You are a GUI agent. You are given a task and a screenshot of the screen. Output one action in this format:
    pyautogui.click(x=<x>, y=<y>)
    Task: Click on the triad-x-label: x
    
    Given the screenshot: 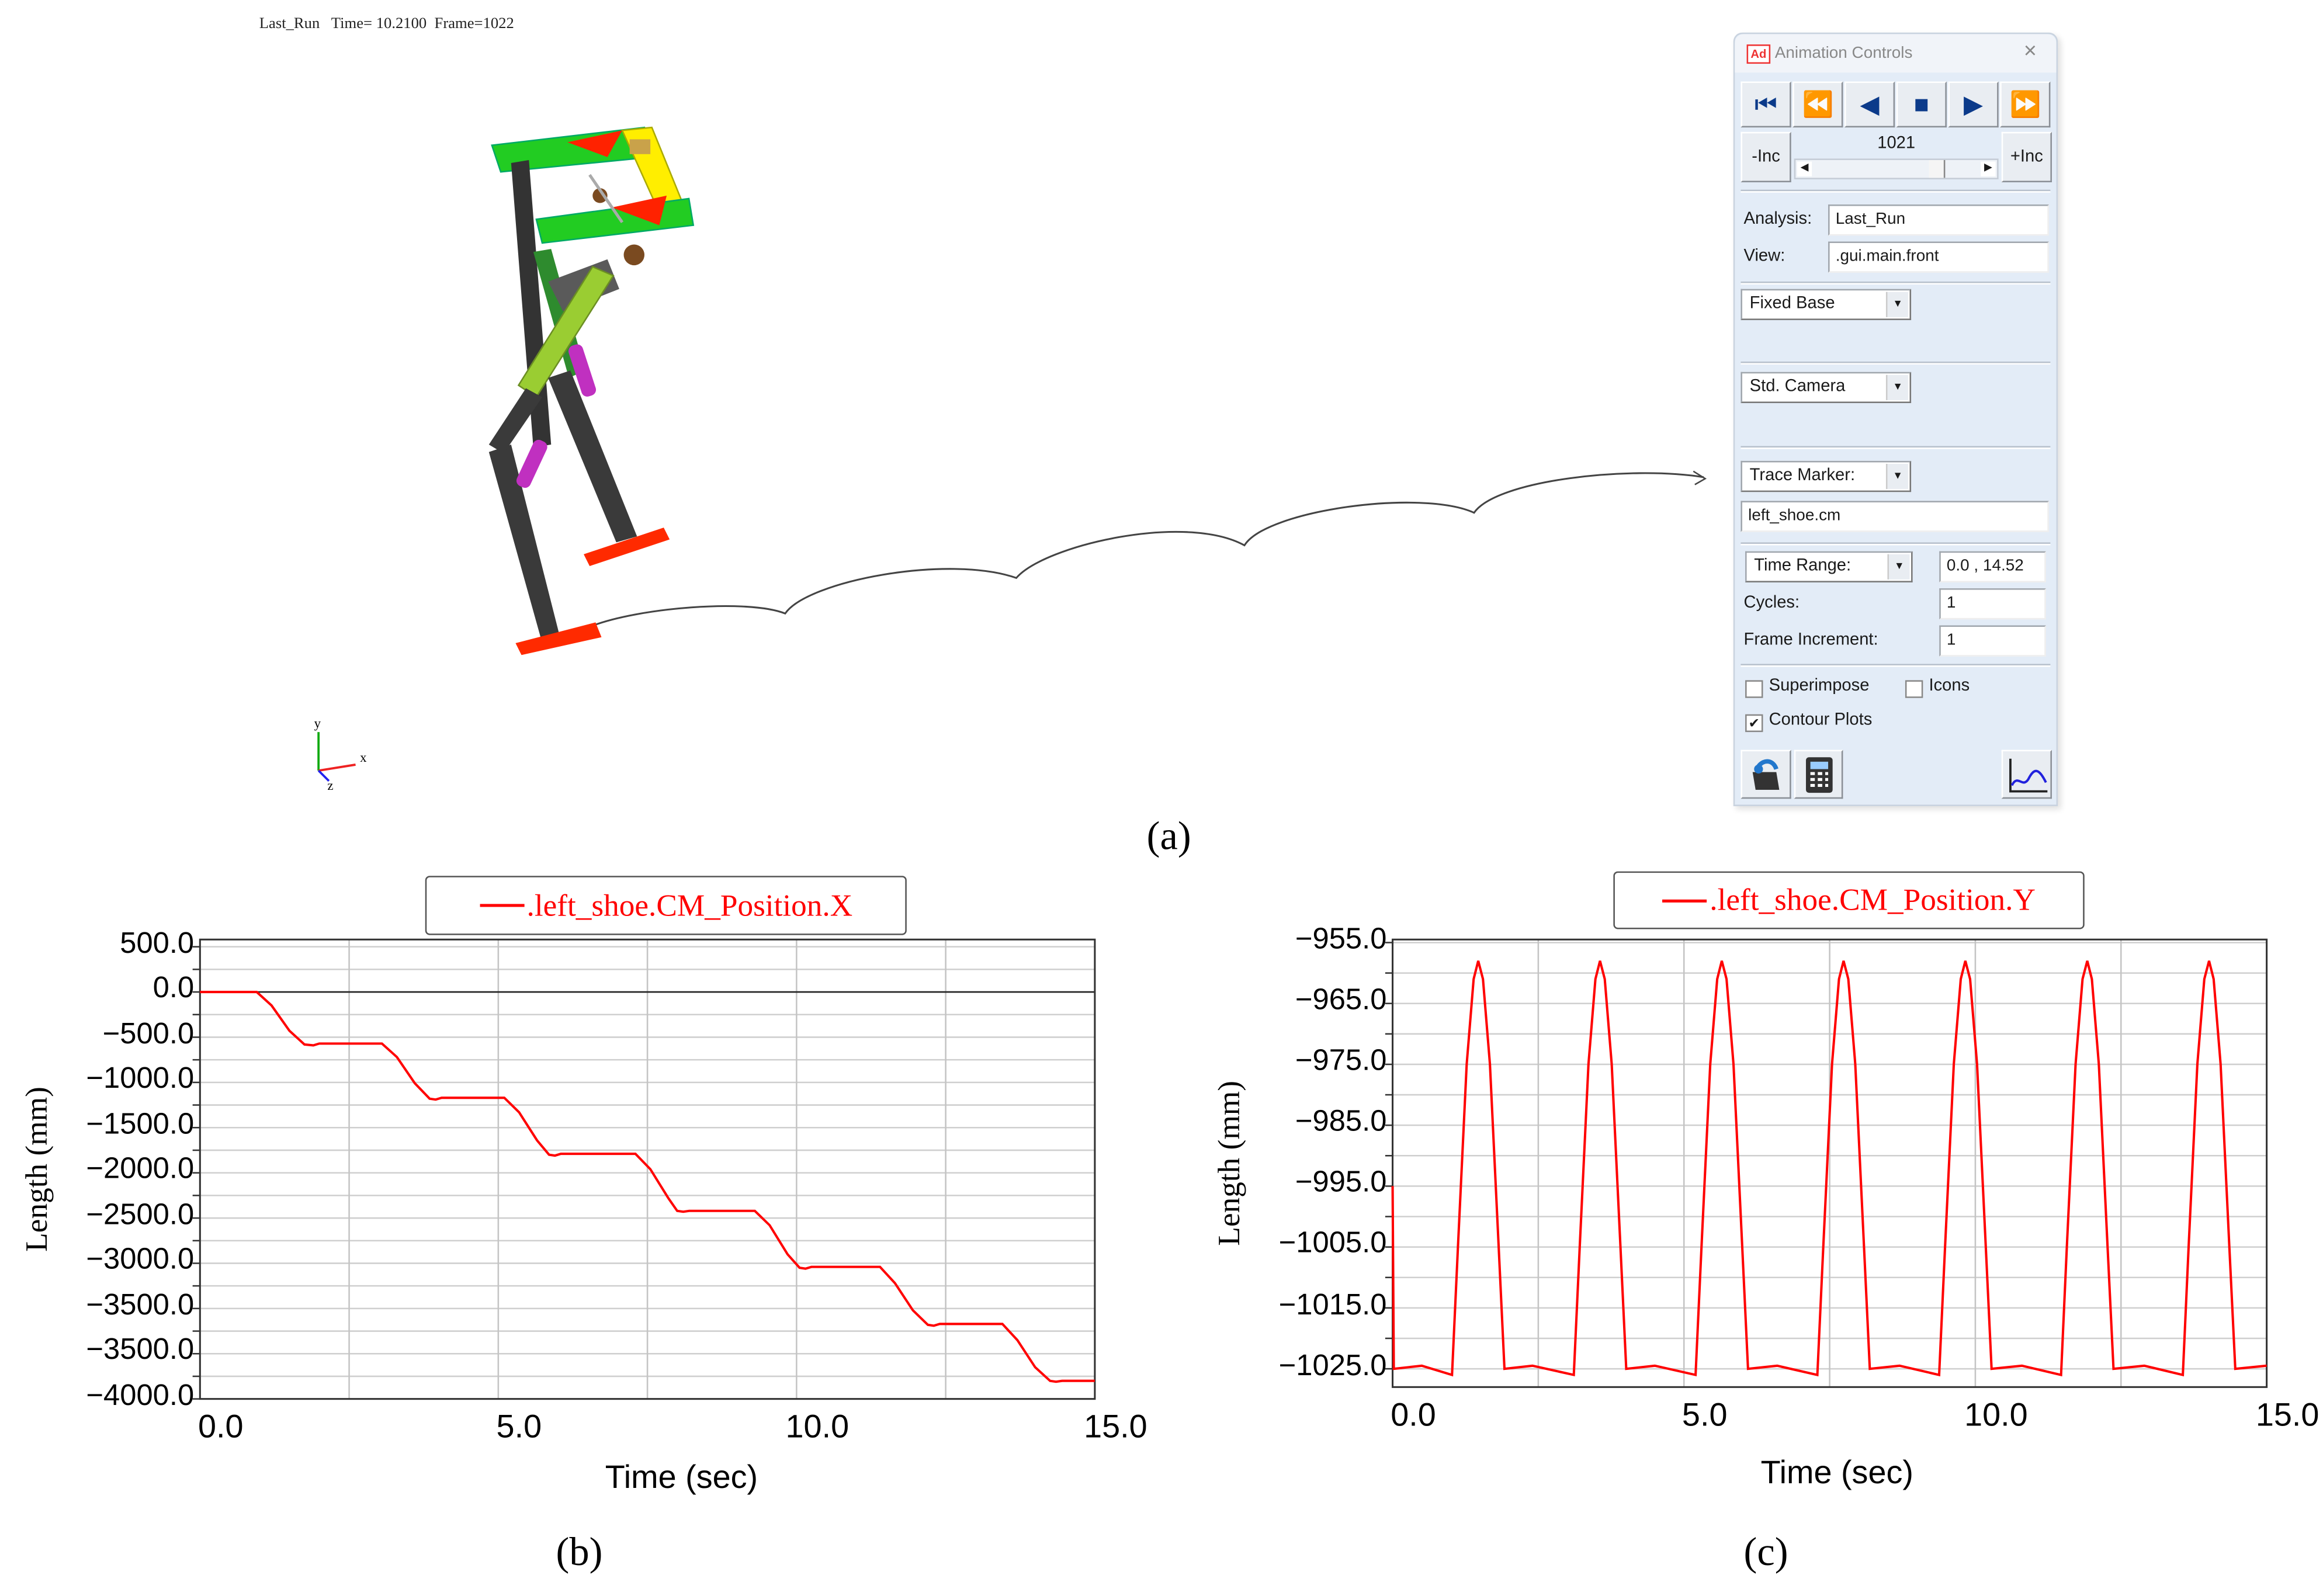 What is the action you would take?
    pyautogui.click(x=364, y=757)
    